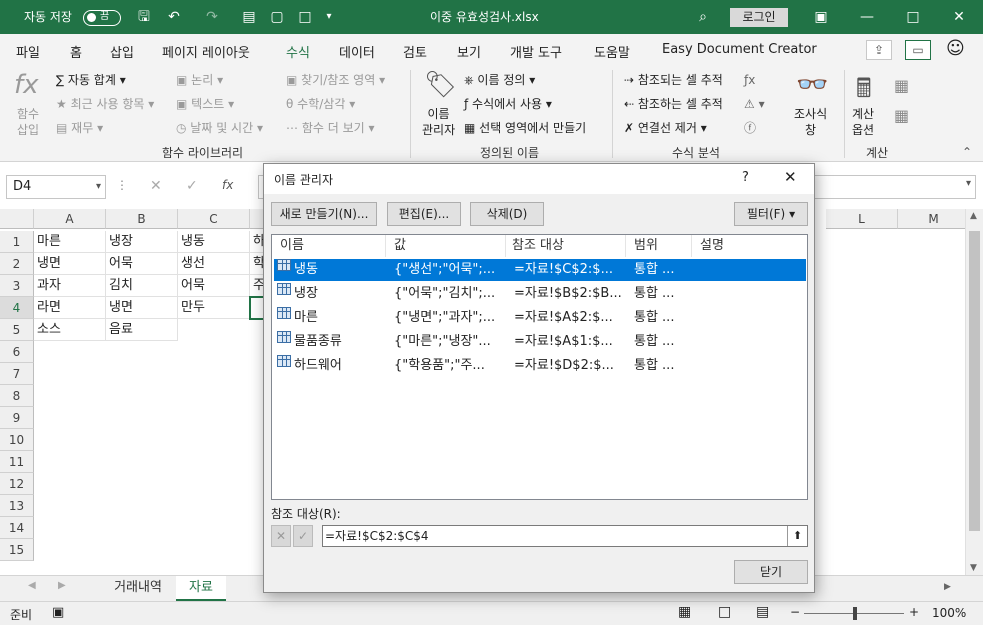  I want to click on tab-help: 도움말, so click(612, 51).